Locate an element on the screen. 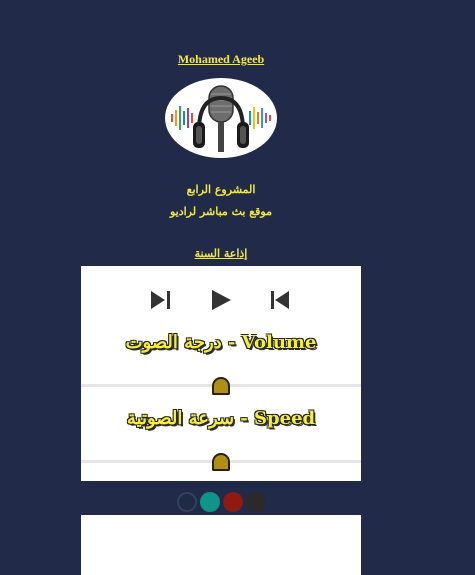 This screenshot has width=475, height=575. radio-logo is located at coordinates (221, 118).